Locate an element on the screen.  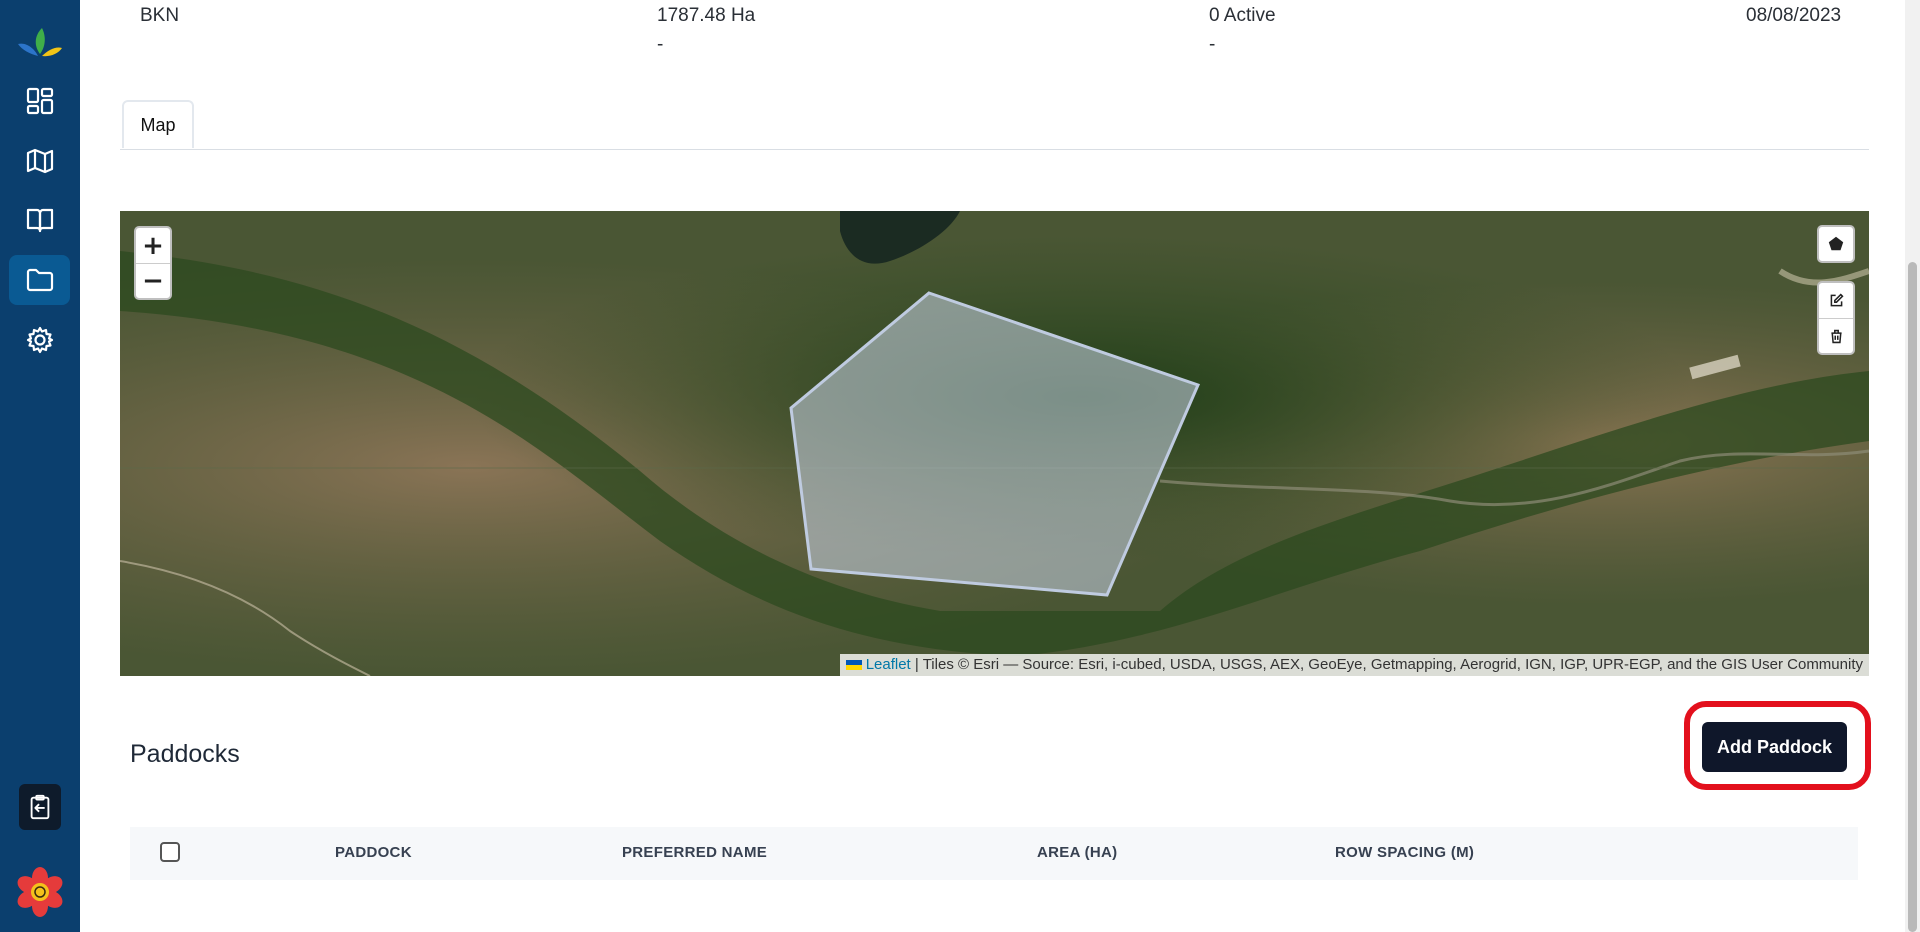
column-paddock: PADDOCK is located at coordinates (373, 852).